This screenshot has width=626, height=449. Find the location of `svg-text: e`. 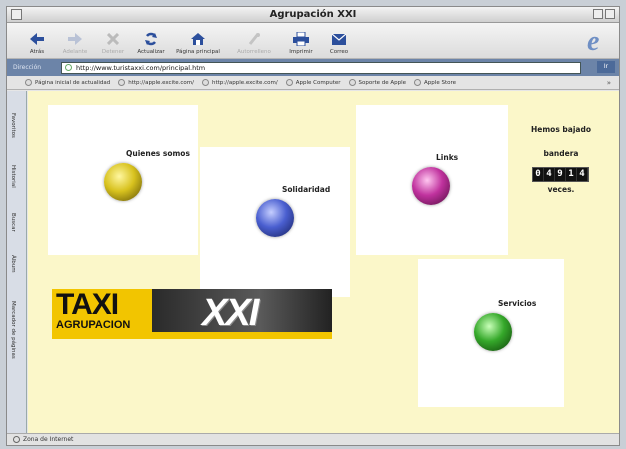

svg-text: e is located at coordinates (593, 40).